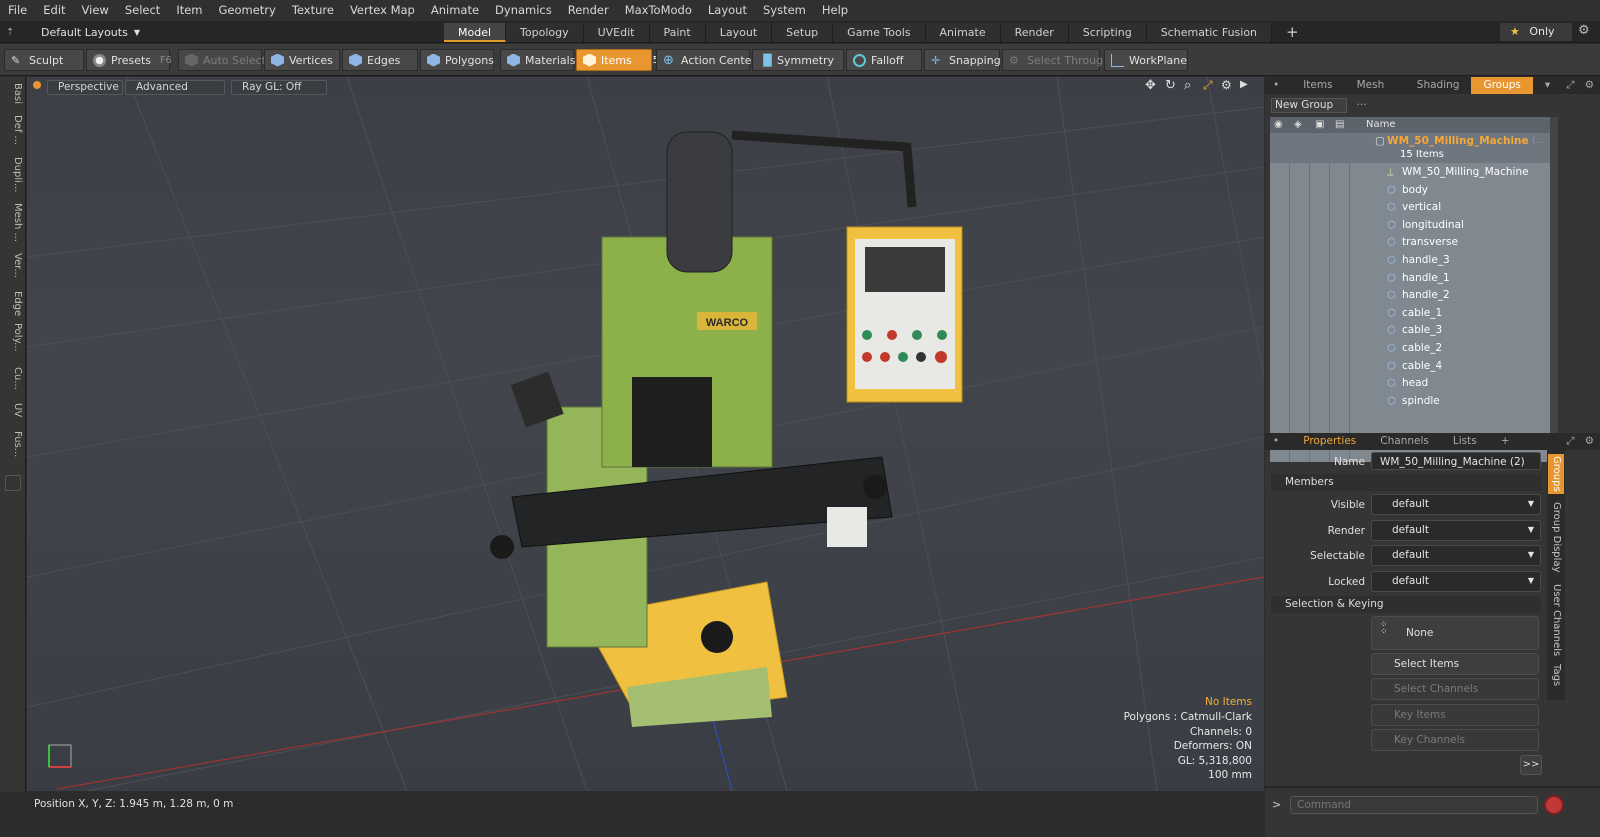 The image size is (1600, 837). I want to click on menu-item: Item, so click(189, 10).